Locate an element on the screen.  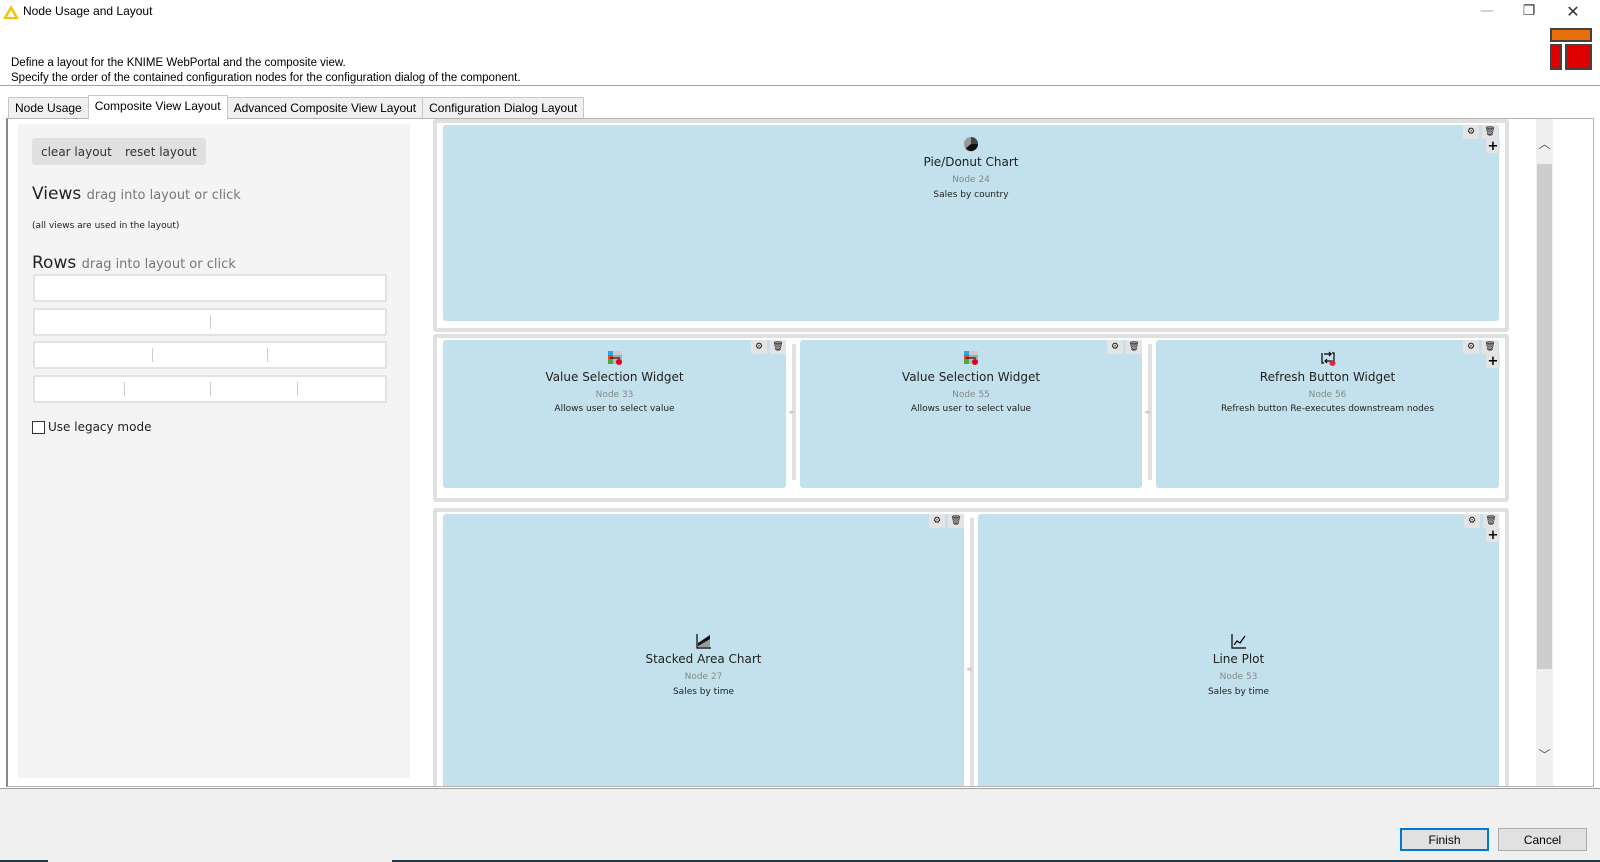
tab-advanced-composite-view-layout: Advanced Composite View Layout is located at coordinates (325, 108).